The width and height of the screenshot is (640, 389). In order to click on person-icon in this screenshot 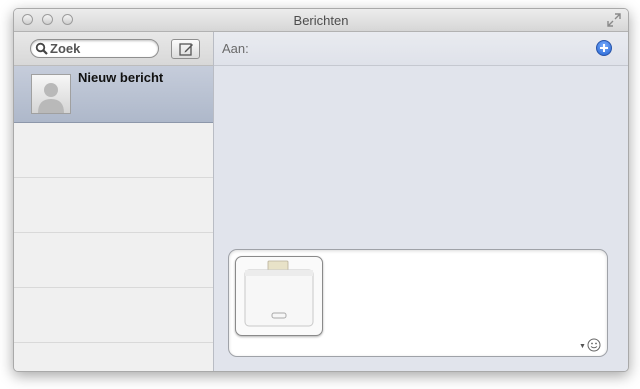, I will do `click(51, 98)`.